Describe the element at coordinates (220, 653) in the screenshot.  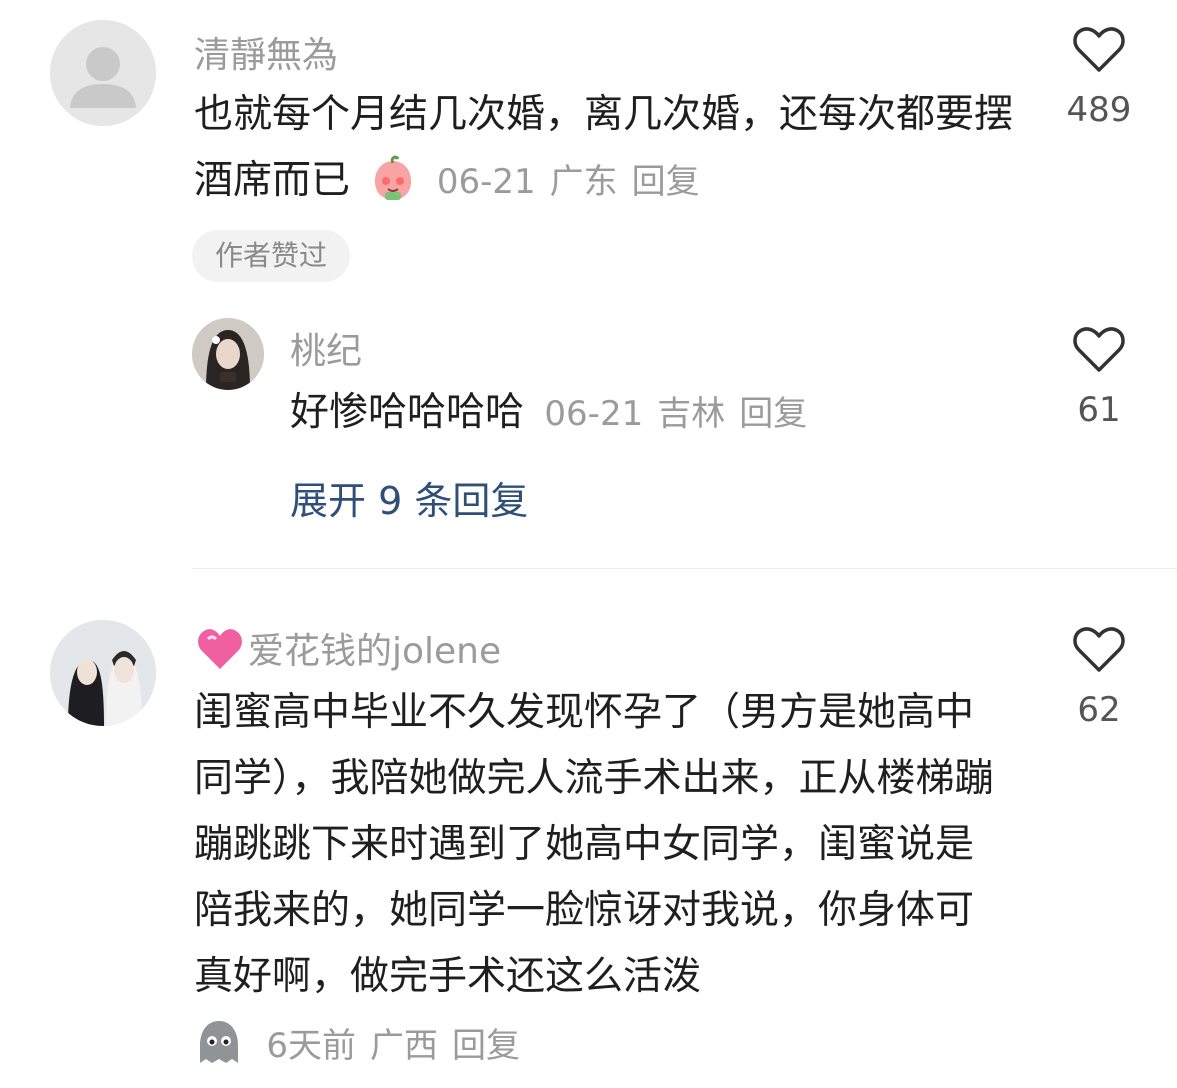
I see `pink-heart-icon` at that location.